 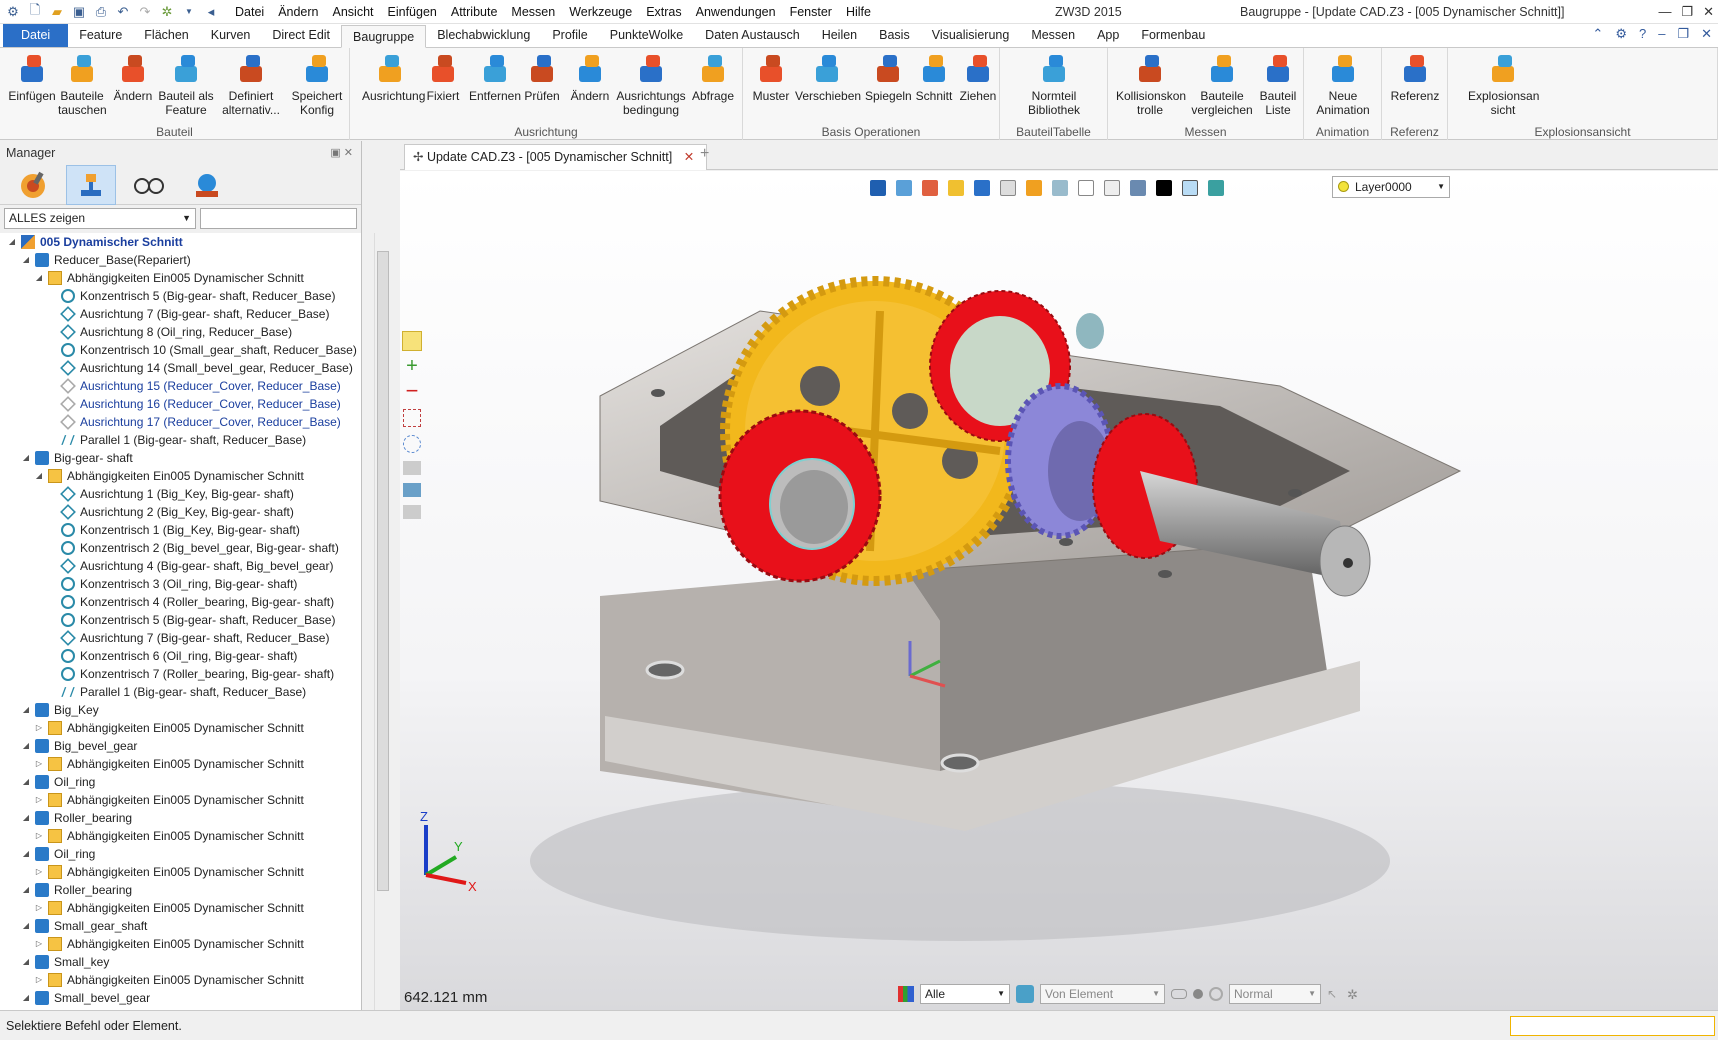 I want to click on ribbon-button-entfernen: Entfernen, so click(x=495, y=77).